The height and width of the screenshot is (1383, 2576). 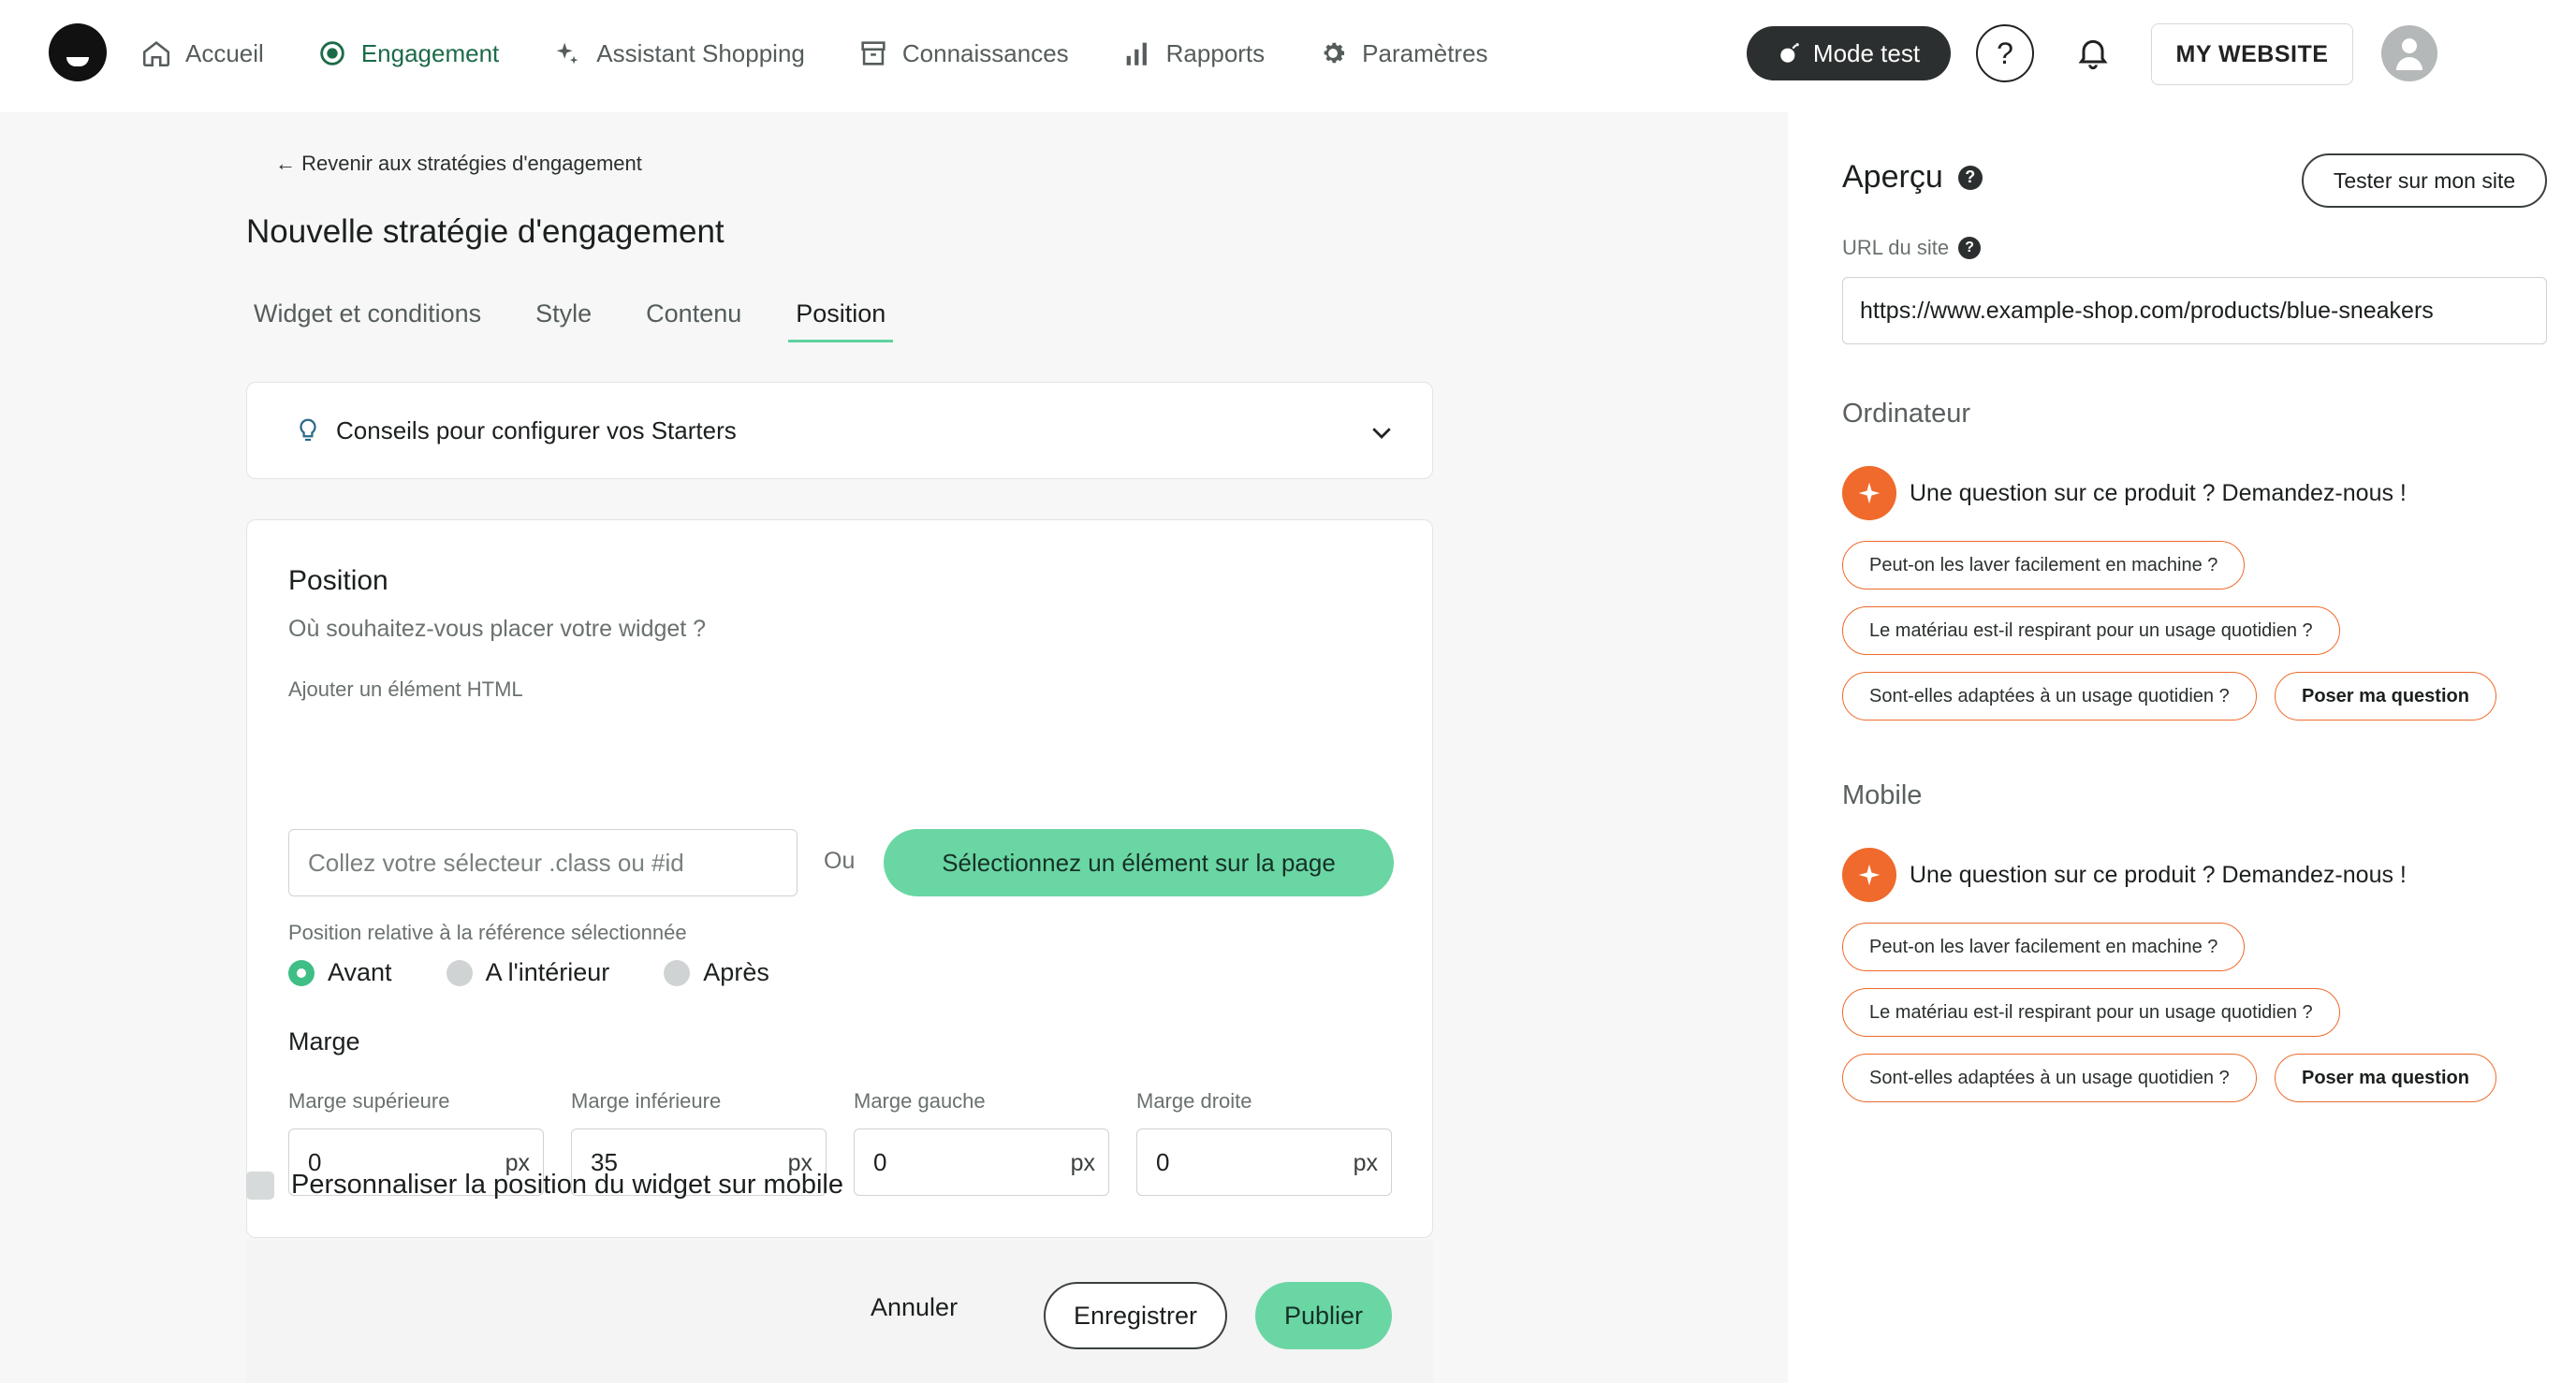 What do you see at coordinates (1892, 177) in the screenshot?
I see `preview-title-text: Aperçu` at bounding box center [1892, 177].